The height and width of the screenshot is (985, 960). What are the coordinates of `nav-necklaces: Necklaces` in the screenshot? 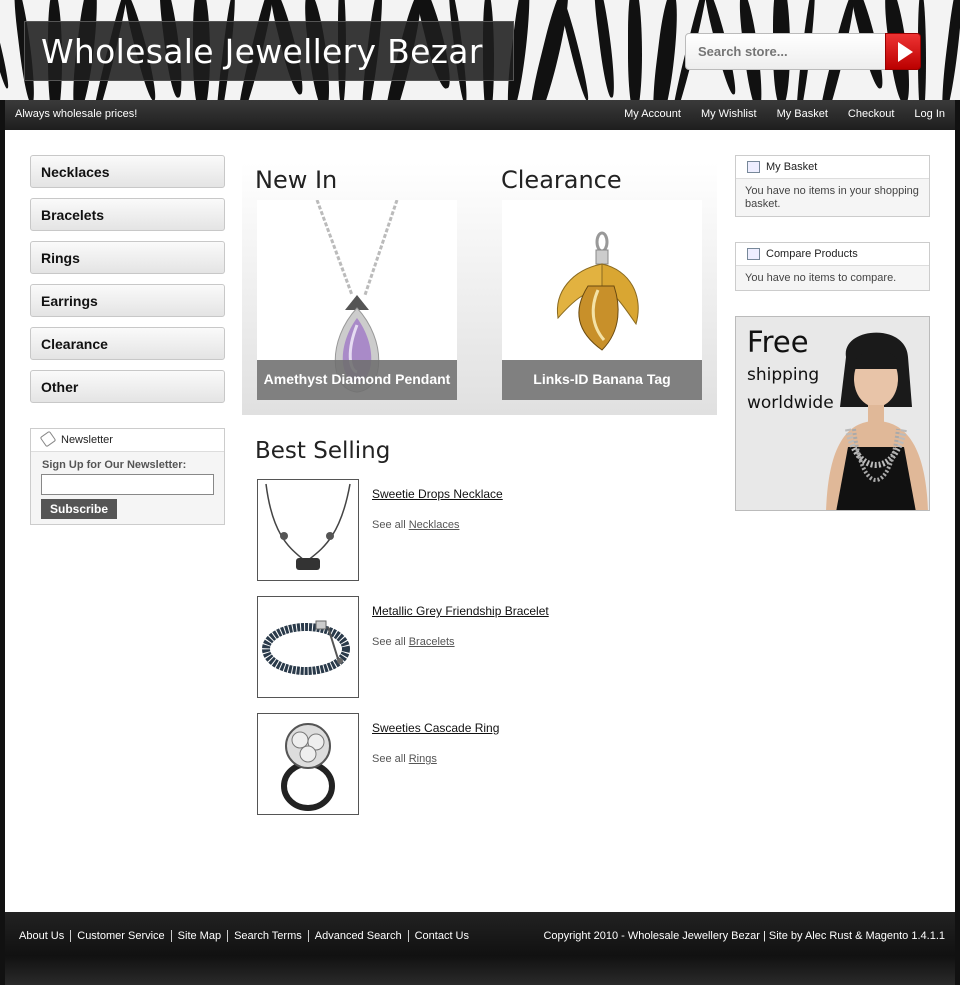 It's located at (127, 171).